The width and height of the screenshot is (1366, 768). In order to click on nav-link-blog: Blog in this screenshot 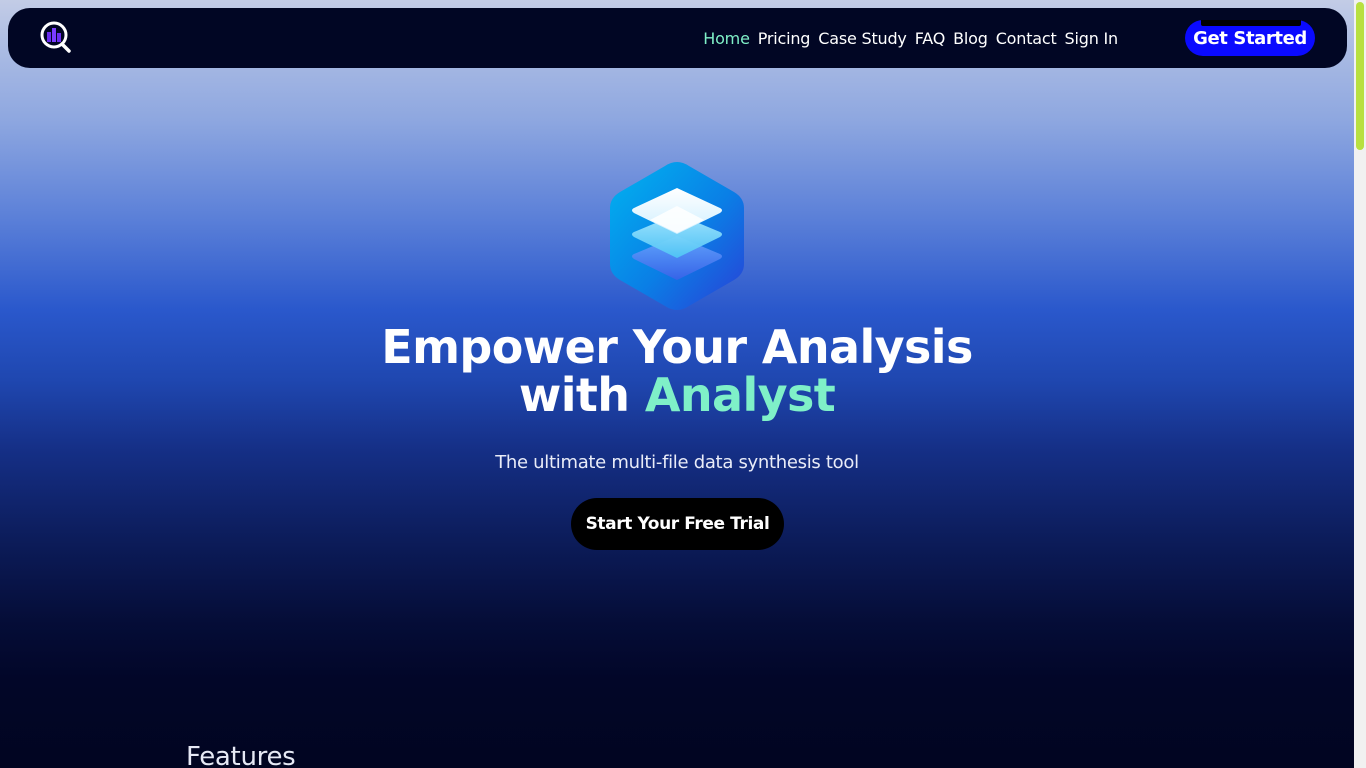, I will do `click(970, 38)`.